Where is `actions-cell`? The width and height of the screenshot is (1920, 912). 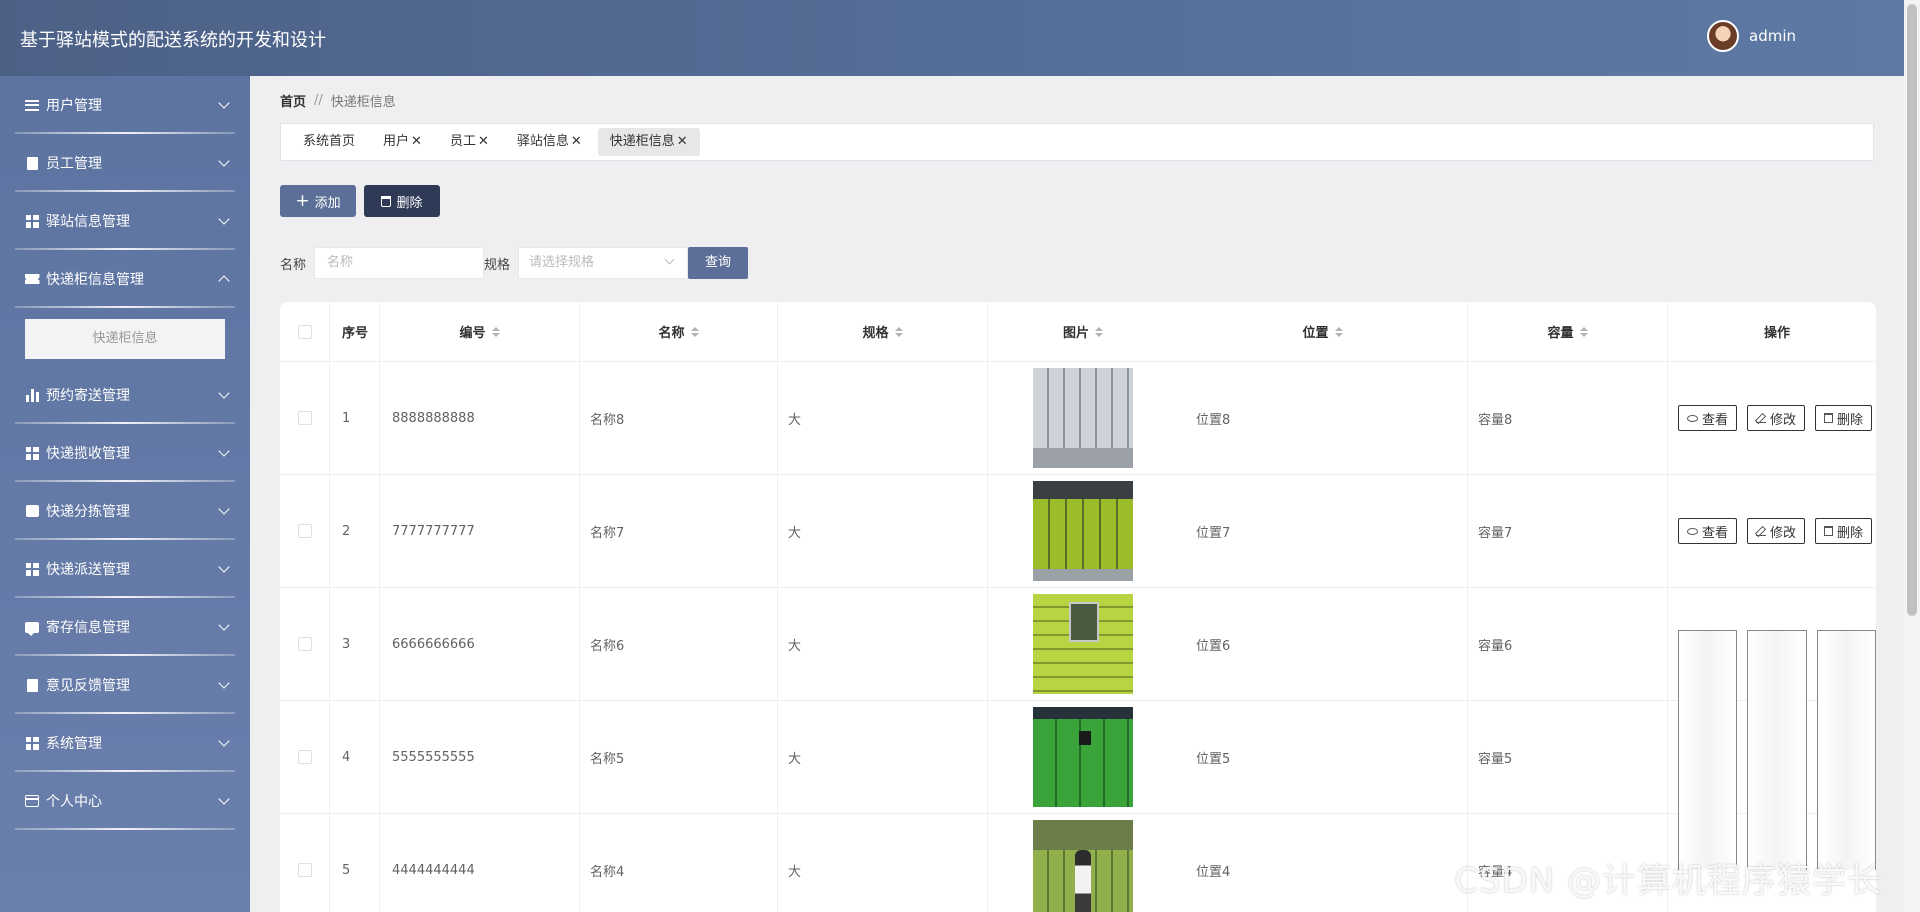 actions-cell is located at coordinates (1772, 729).